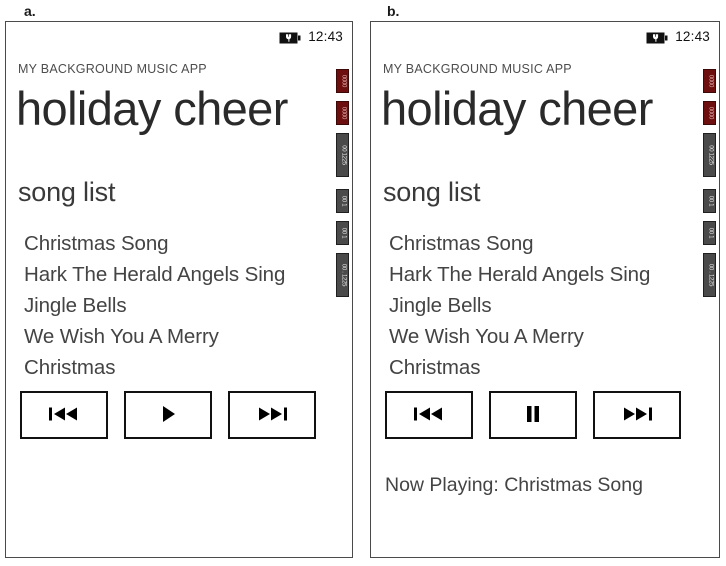 This screenshot has height=566, width=726. I want to click on pause-button, so click(533, 415).